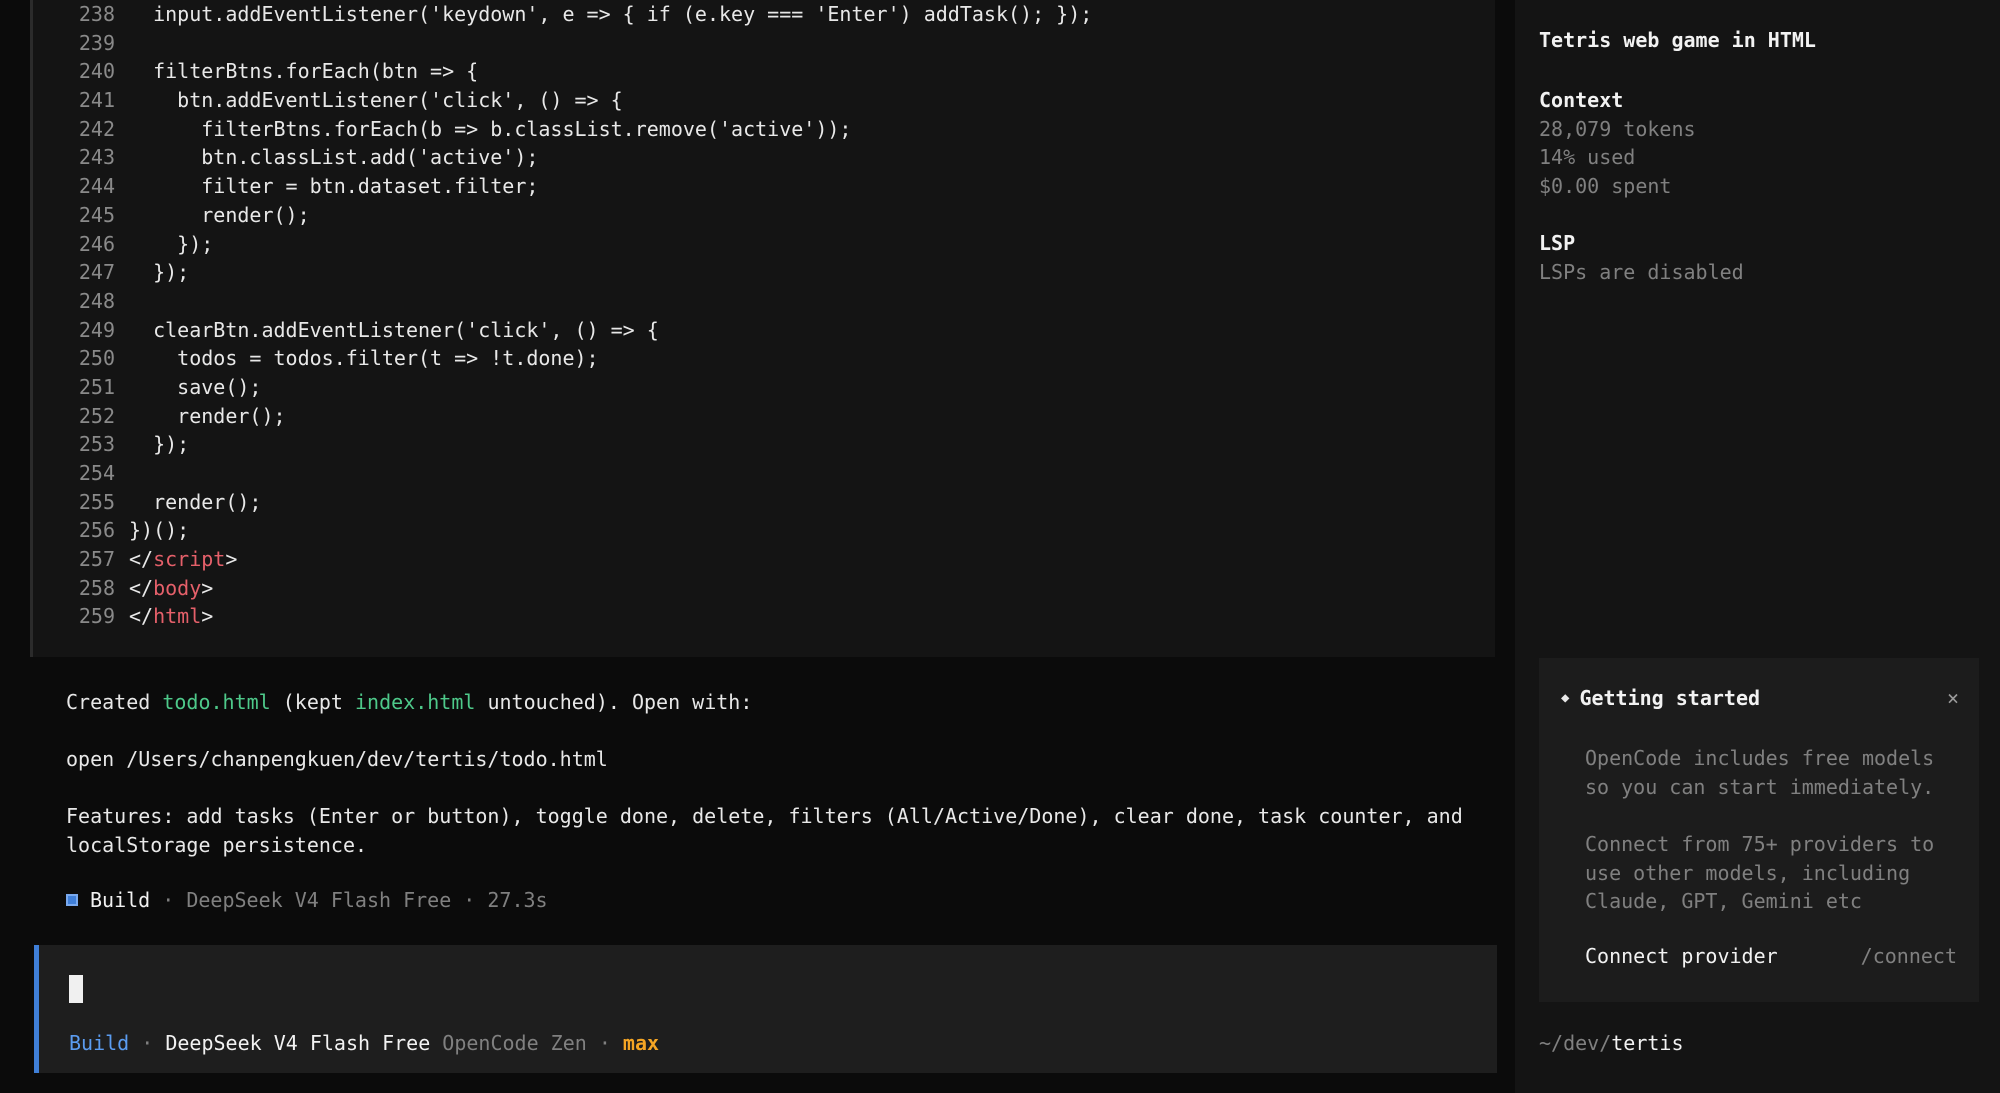 The width and height of the screenshot is (2000, 1093). Describe the element at coordinates (96, 587) in the screenshot. I see `line-number: 258` at that location.